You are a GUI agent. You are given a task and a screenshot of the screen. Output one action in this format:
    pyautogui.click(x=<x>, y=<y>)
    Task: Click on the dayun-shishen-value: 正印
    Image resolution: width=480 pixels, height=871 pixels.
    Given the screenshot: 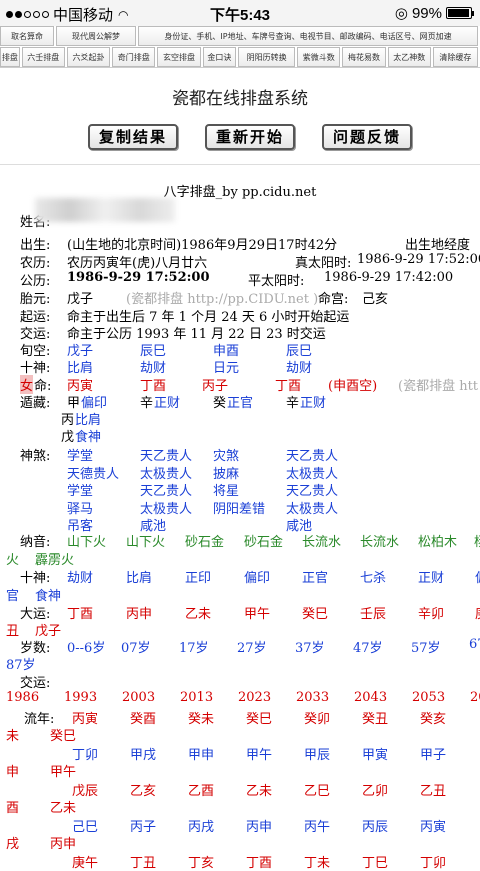 What is the action you would take?
    pyautogui.click(x=198, y=578)
    